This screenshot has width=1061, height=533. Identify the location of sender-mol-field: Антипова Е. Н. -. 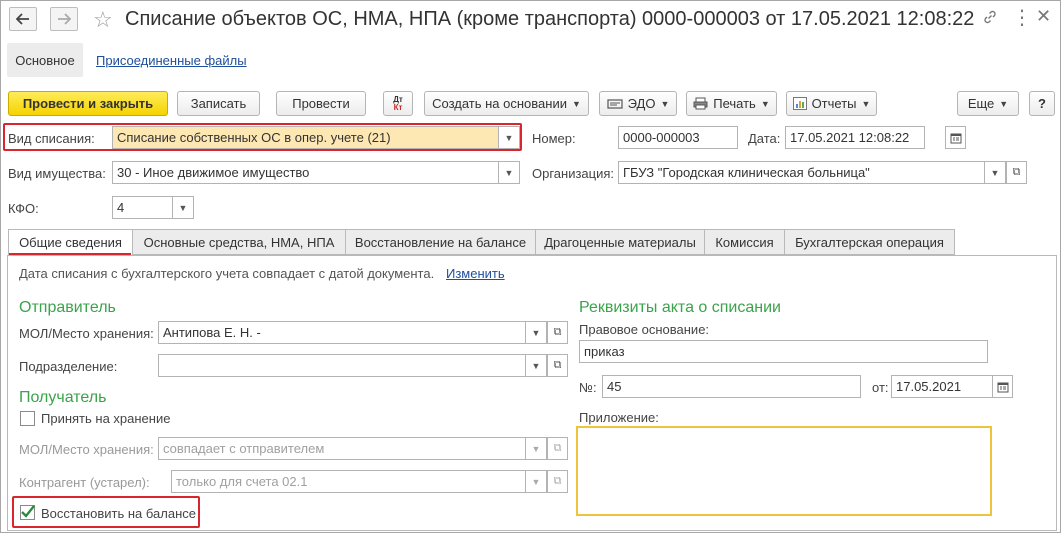
(342, 332).